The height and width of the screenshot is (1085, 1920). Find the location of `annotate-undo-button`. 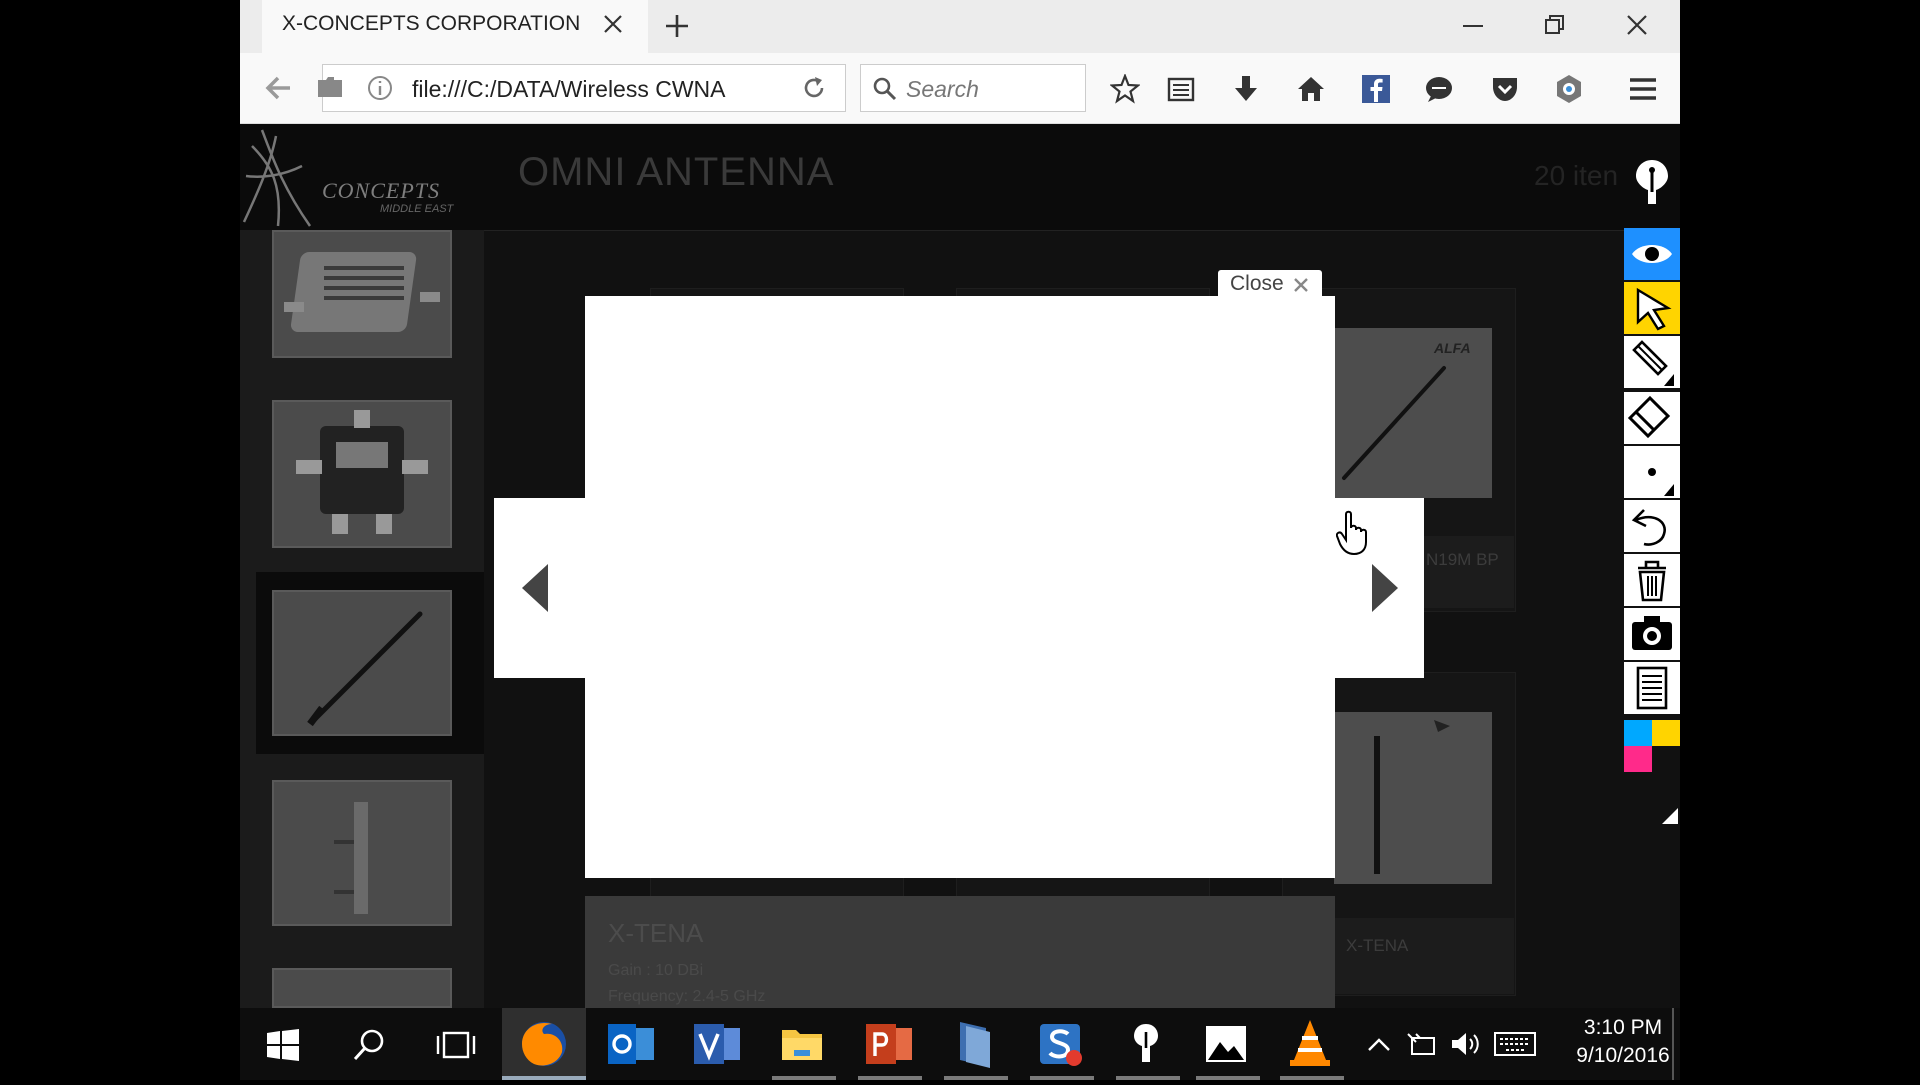

annotate-undo-button is located at coordinates (1652, 526).